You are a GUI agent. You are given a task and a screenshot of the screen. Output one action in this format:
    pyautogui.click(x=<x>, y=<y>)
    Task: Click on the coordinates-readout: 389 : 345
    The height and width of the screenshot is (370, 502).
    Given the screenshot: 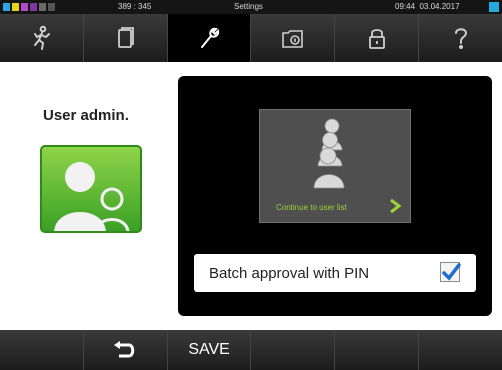 What is the action you would take?
    pyautogui.click(x=135, y=6)
    